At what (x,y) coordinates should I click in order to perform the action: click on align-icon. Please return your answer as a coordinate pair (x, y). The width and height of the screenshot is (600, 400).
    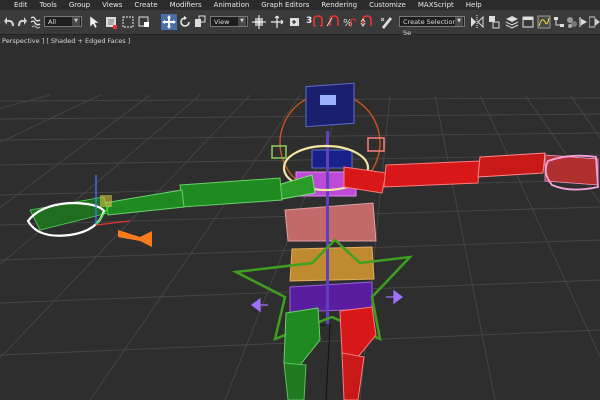
    Looking at the image, I should click on (494, 22).